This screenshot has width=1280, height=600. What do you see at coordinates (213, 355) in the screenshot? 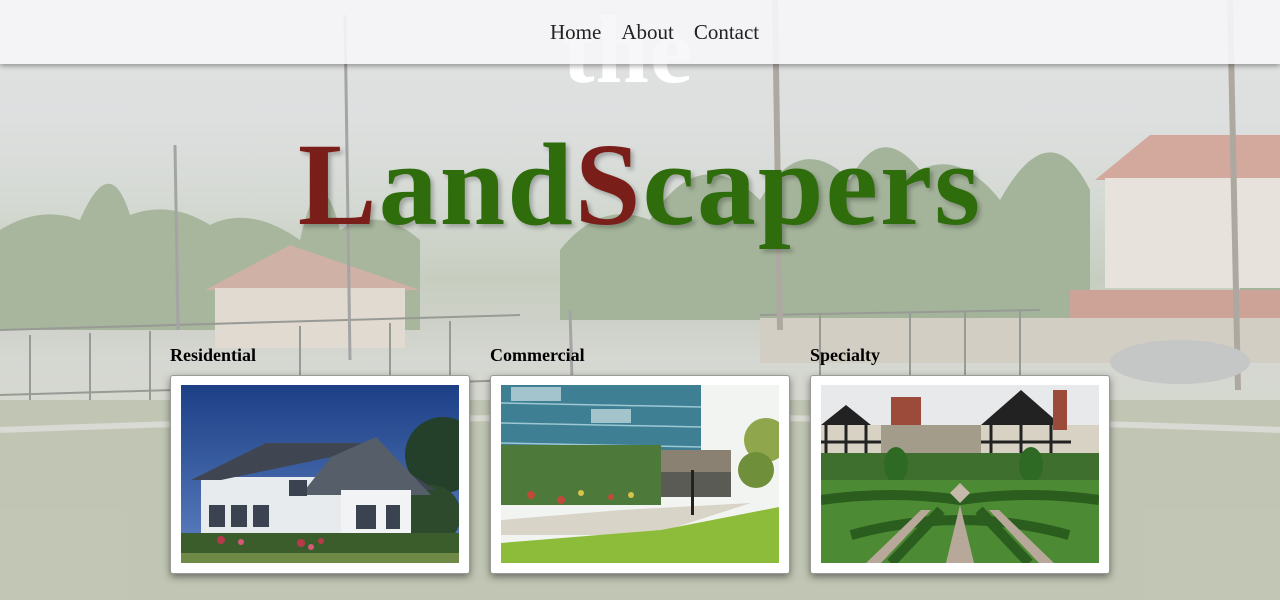
I see `service-heading-residential: Residential` at bounding box center [213, 355].